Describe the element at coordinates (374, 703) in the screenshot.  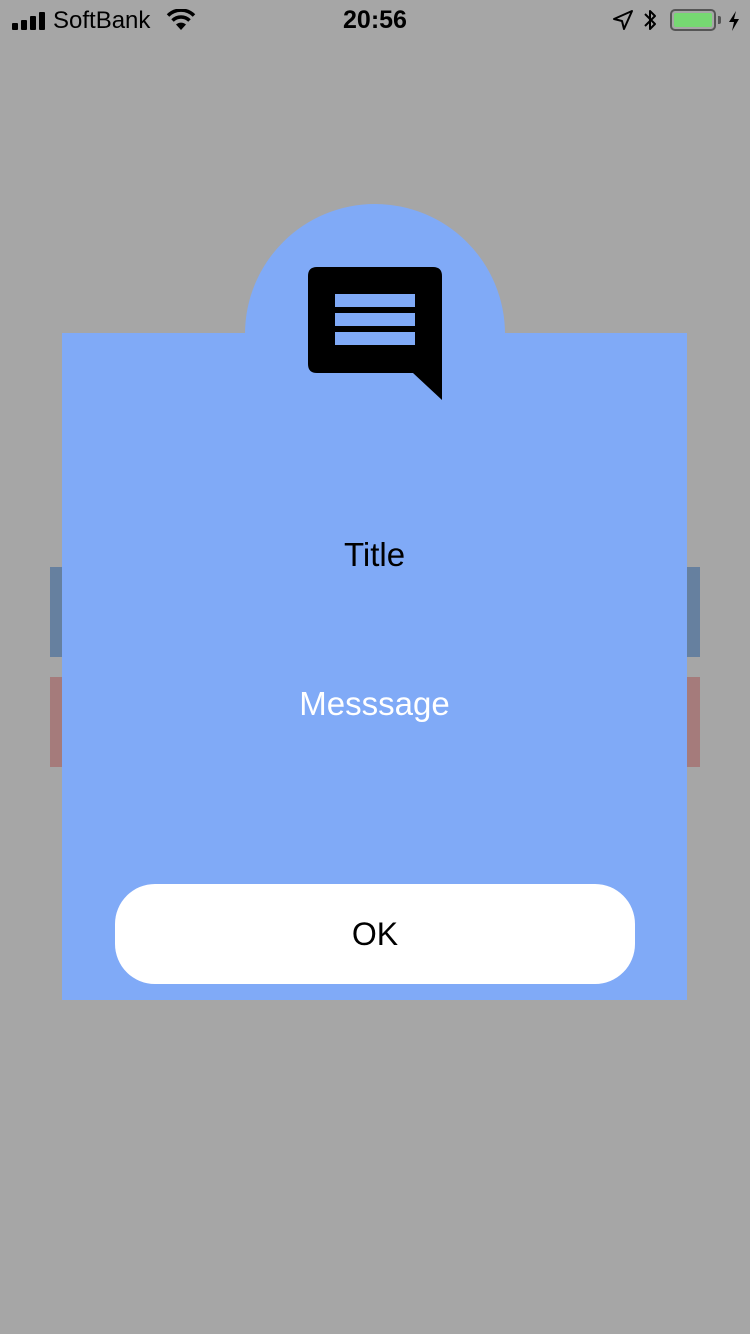
I see `dialog-message: Messsage` at that location.